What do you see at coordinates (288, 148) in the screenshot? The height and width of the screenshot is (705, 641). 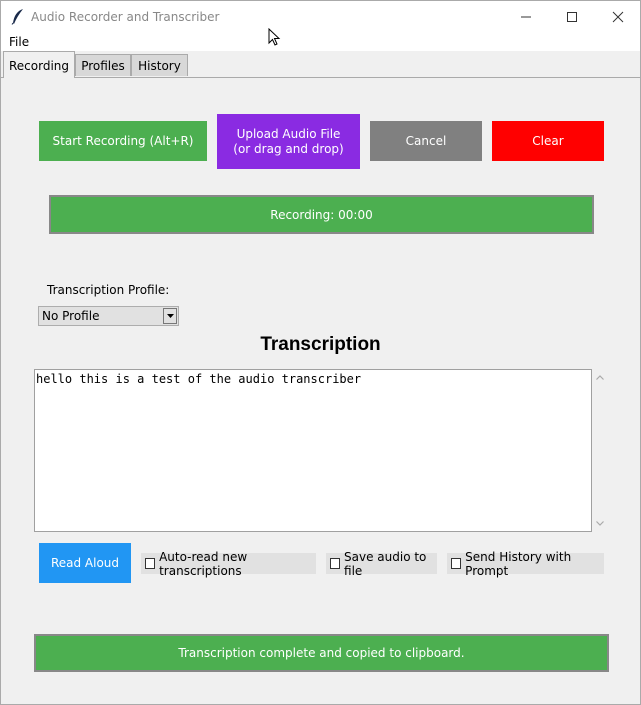 I see `upload-audio-sublabel: (or drag and drop)` at bounding box center [288, 148].